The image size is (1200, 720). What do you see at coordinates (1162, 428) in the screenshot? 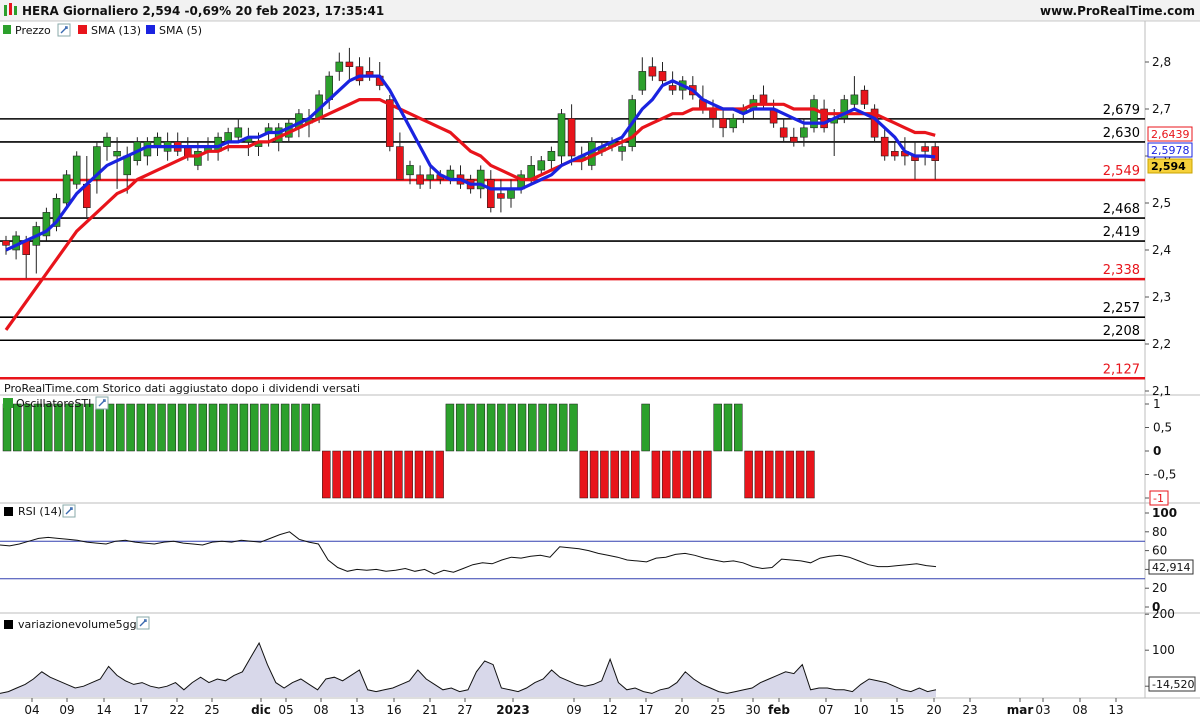
I see `oscillator-tick-label: 0,5` at bounding box center [1162, 428].